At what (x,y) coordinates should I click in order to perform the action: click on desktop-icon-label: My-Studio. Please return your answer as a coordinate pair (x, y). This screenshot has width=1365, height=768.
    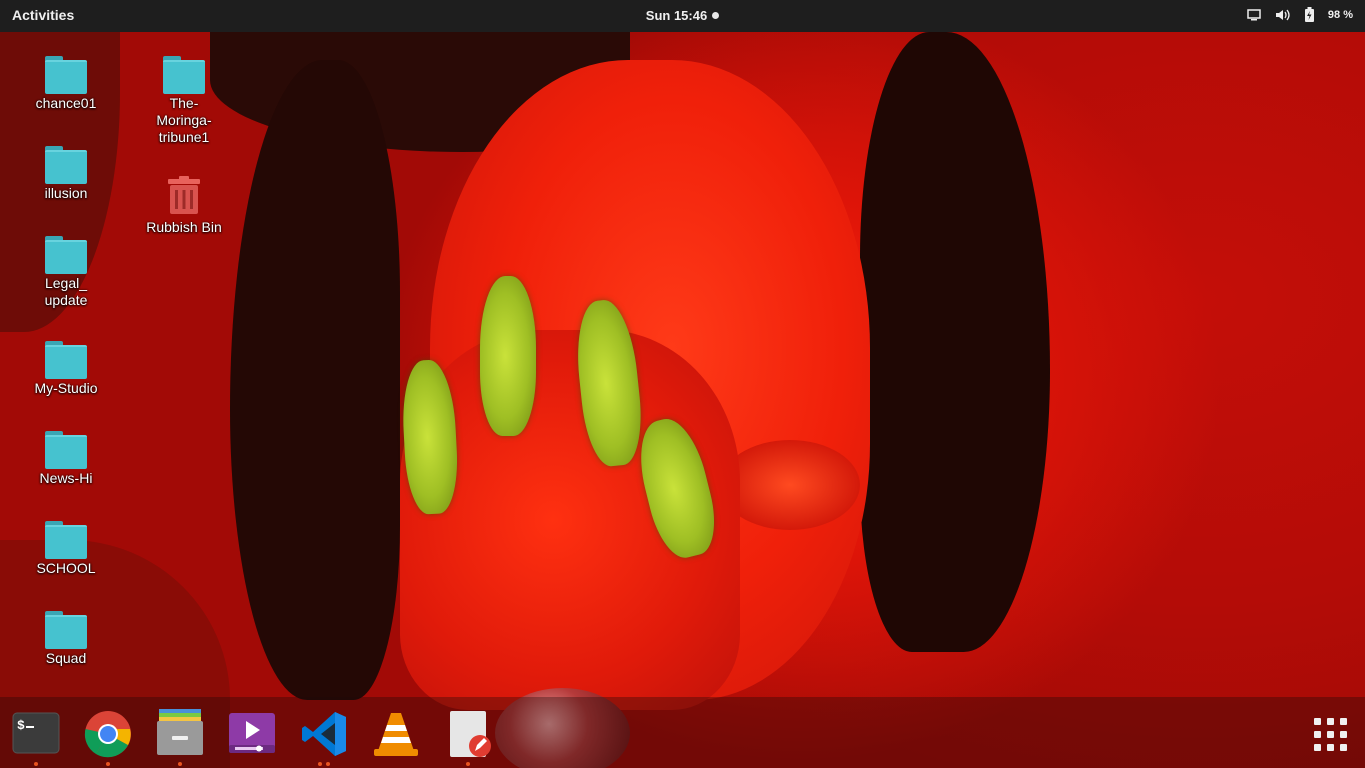
    Looking at the image, I should click on (66, 388).